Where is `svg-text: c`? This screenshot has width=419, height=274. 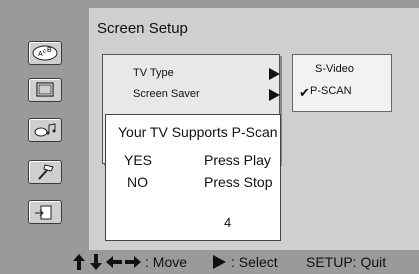 svg-text: c is located at coordinates (44, 52).